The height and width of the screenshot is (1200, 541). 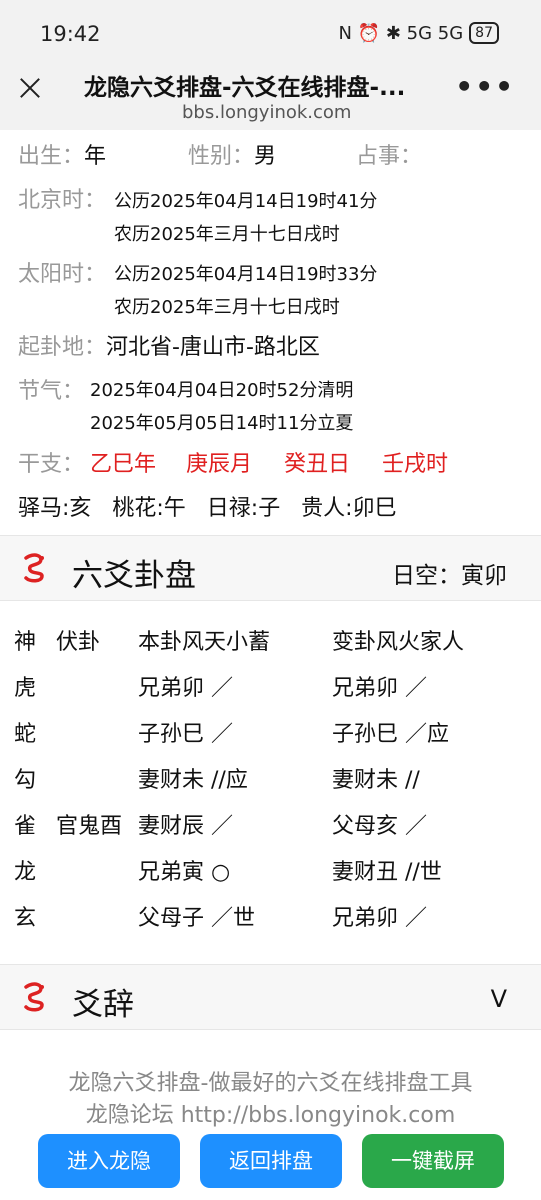 What do you see at coordinates (227, 307) in the screenshot?
I see `solar-lunar: 农历2025年三月十七日戌时` at bounding box center [227, 307].